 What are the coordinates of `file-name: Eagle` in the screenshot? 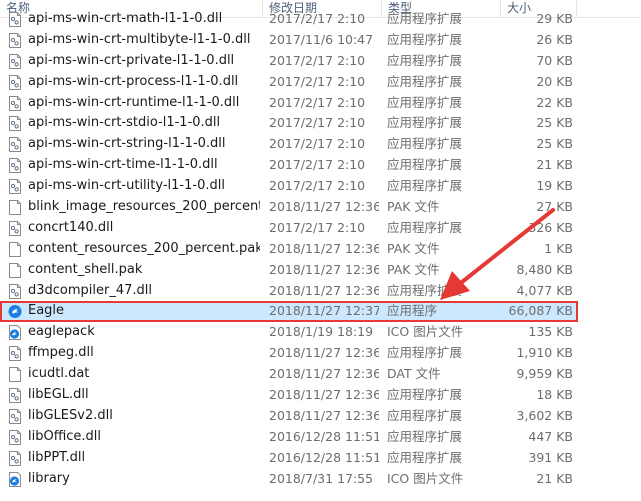 It's located at (46, 311).